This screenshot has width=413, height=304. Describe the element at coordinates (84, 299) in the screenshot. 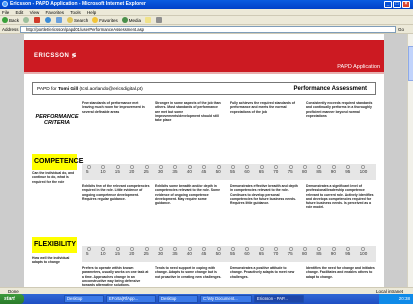

I see `task-desktop-1: Desktop` at that location.